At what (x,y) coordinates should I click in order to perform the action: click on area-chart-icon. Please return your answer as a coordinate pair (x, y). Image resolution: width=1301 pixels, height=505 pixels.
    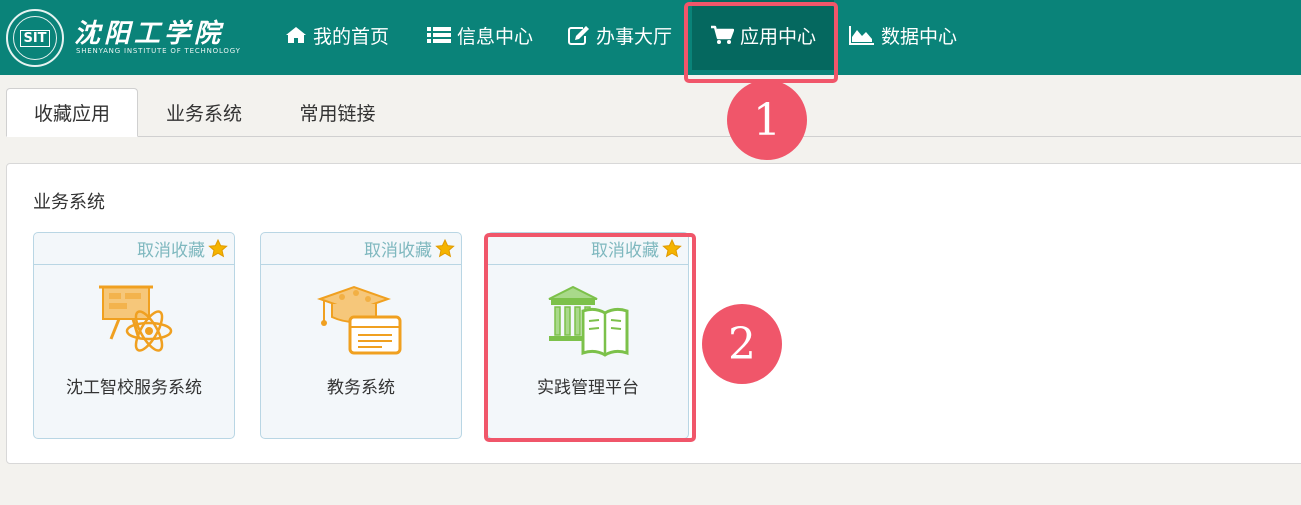
    Looking at the image, I should click on (861, 35).